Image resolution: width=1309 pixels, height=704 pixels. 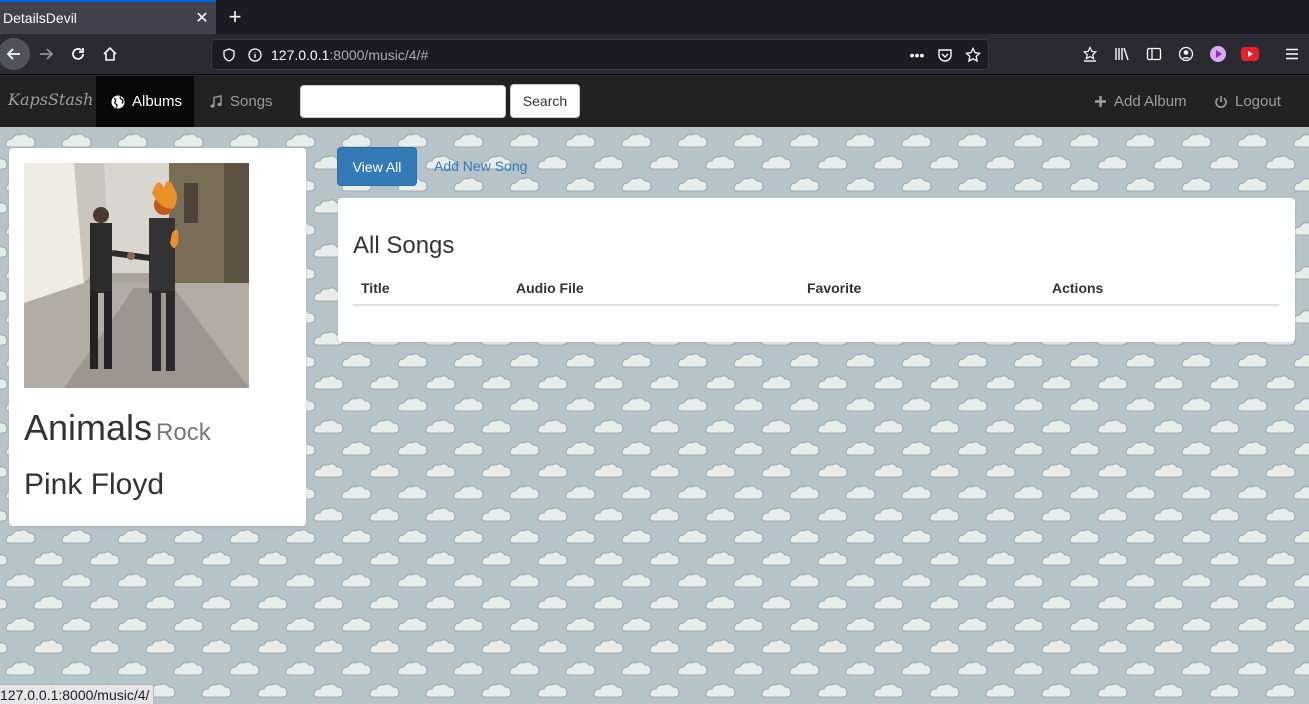 I want to click on home-icon, so click(x=110, y=53).